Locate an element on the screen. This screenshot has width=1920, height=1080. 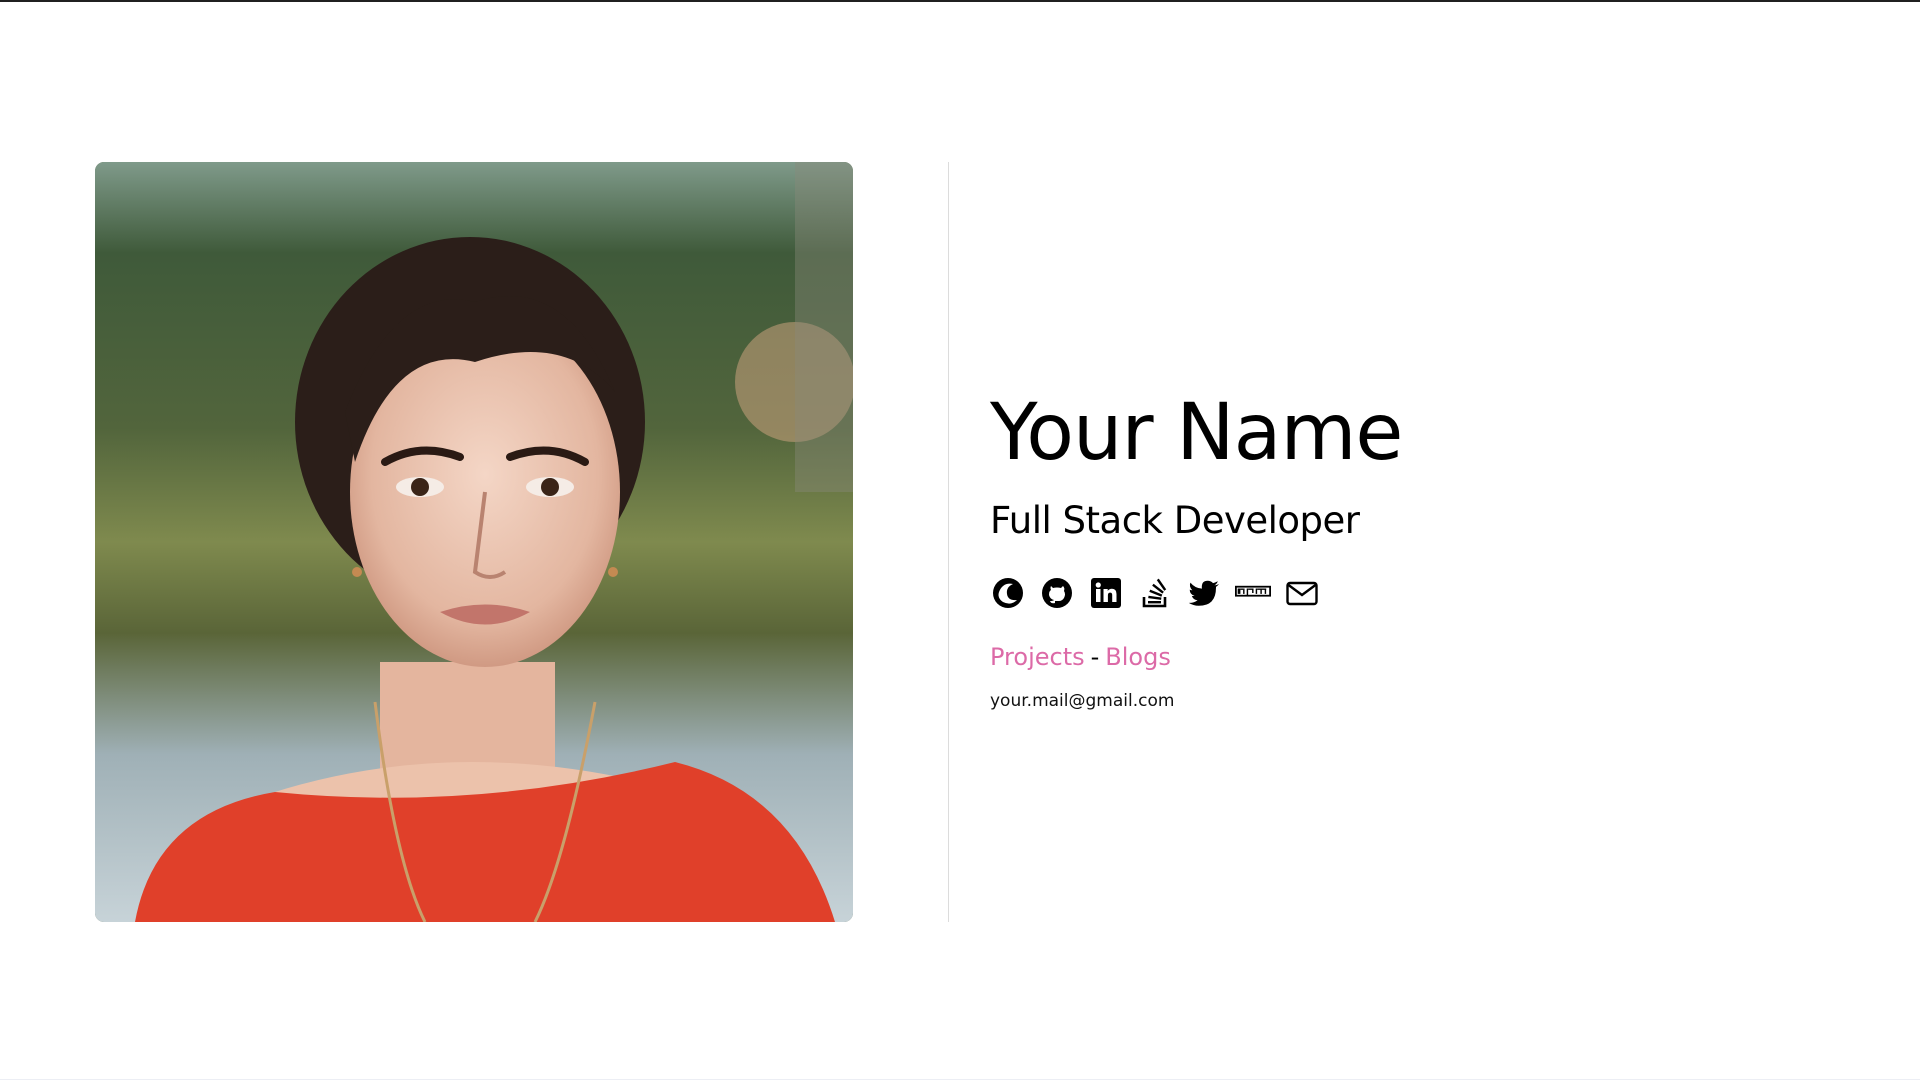
mail-icon is located at coordinates (1302, 593).